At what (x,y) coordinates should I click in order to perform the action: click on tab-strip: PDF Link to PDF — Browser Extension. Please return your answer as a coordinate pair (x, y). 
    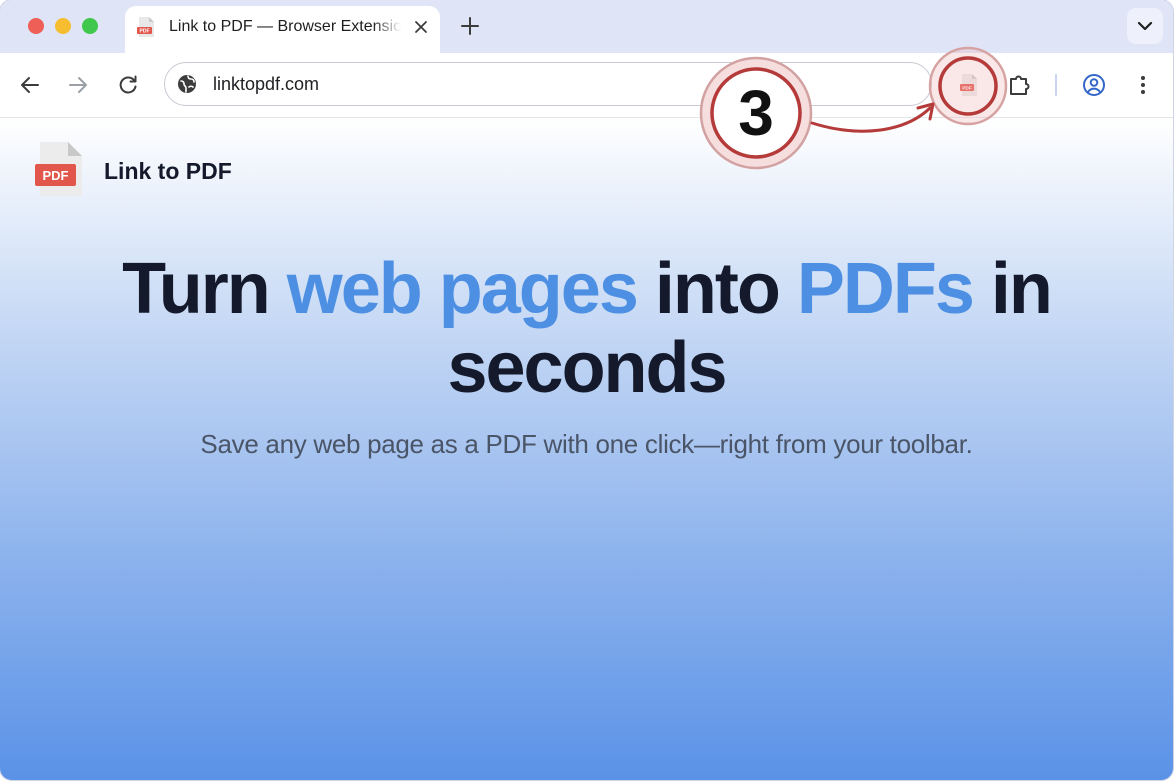
    Looking at the image, I should click on (586, 26).